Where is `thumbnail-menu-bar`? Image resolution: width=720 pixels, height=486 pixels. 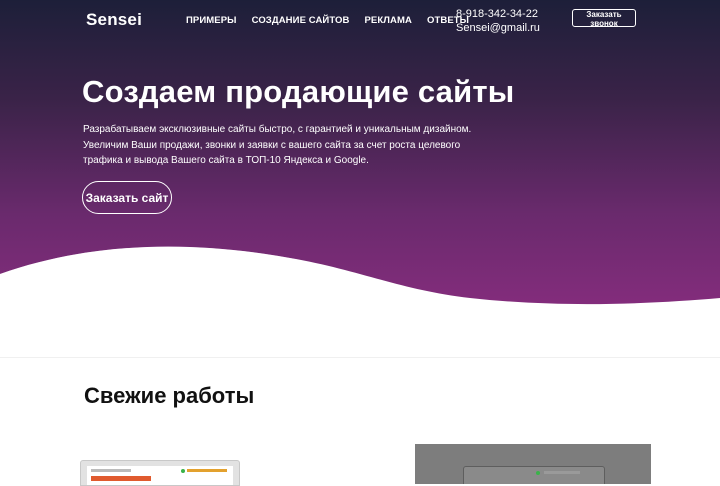
thumbnail-menu-bar is located at coordinates (111, 470).